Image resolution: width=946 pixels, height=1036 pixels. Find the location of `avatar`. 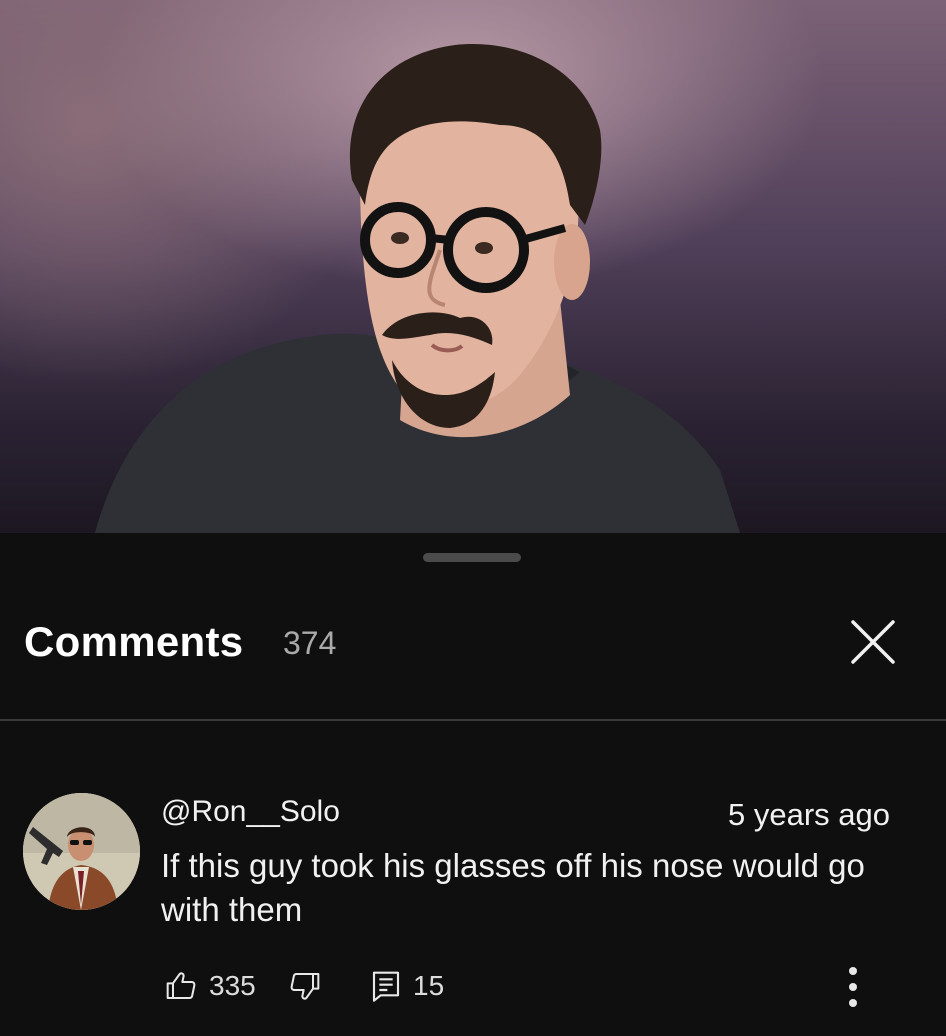

avatar is located at coordinates (81, 851).